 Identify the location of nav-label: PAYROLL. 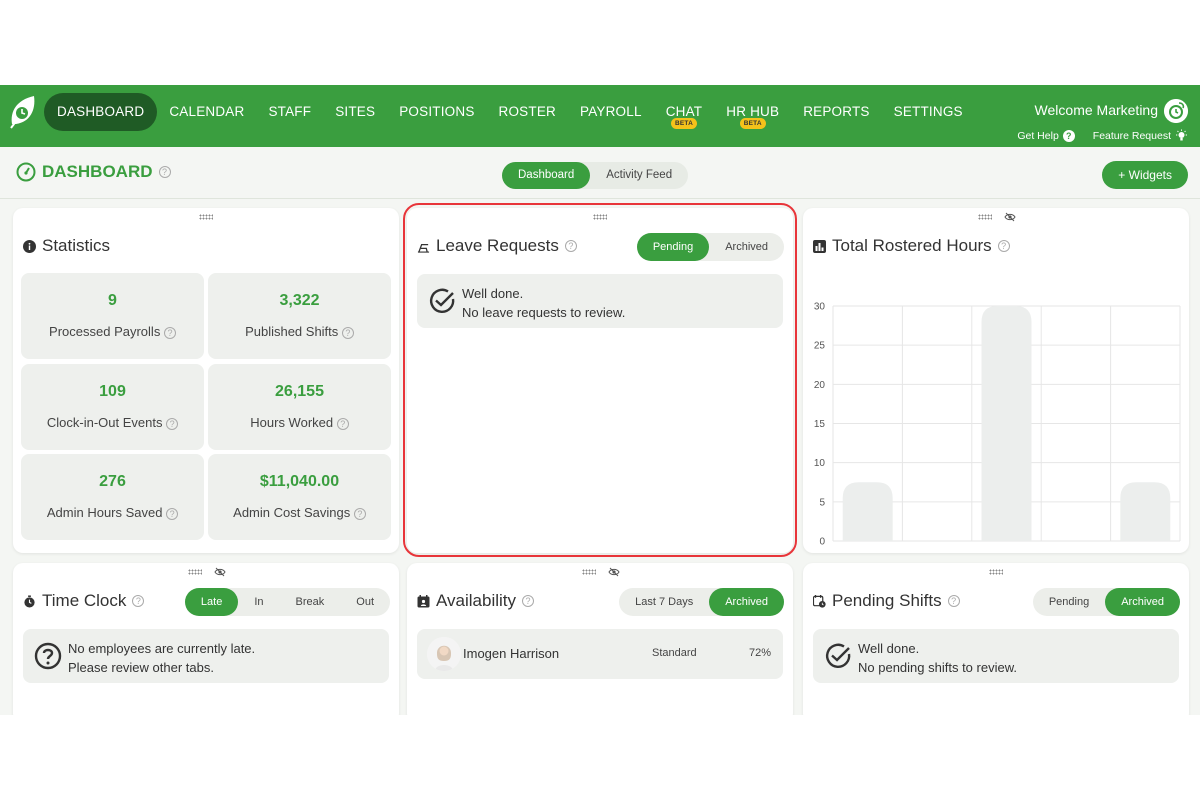
(611, 111).